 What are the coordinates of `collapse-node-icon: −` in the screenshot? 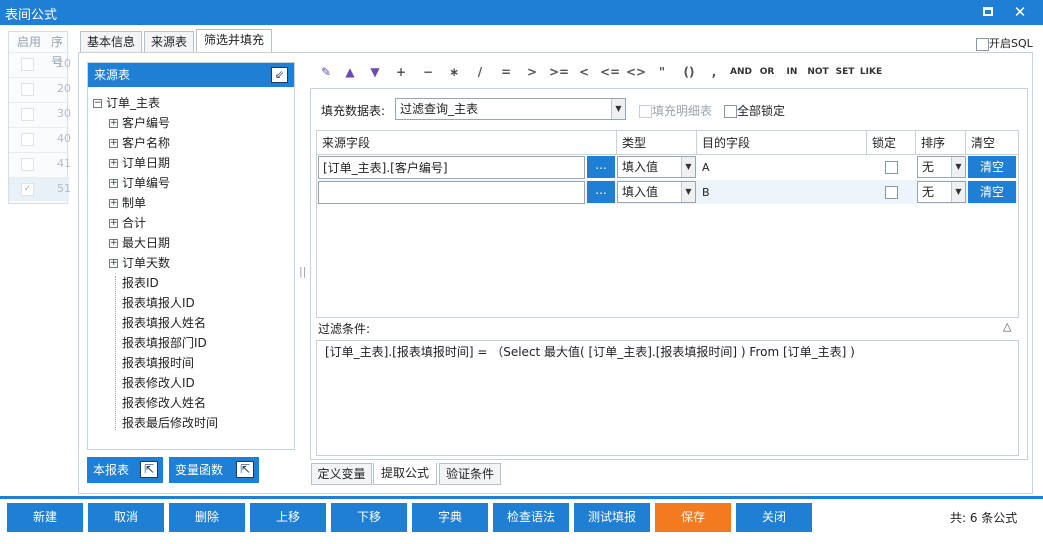 It's located at (97, 103).